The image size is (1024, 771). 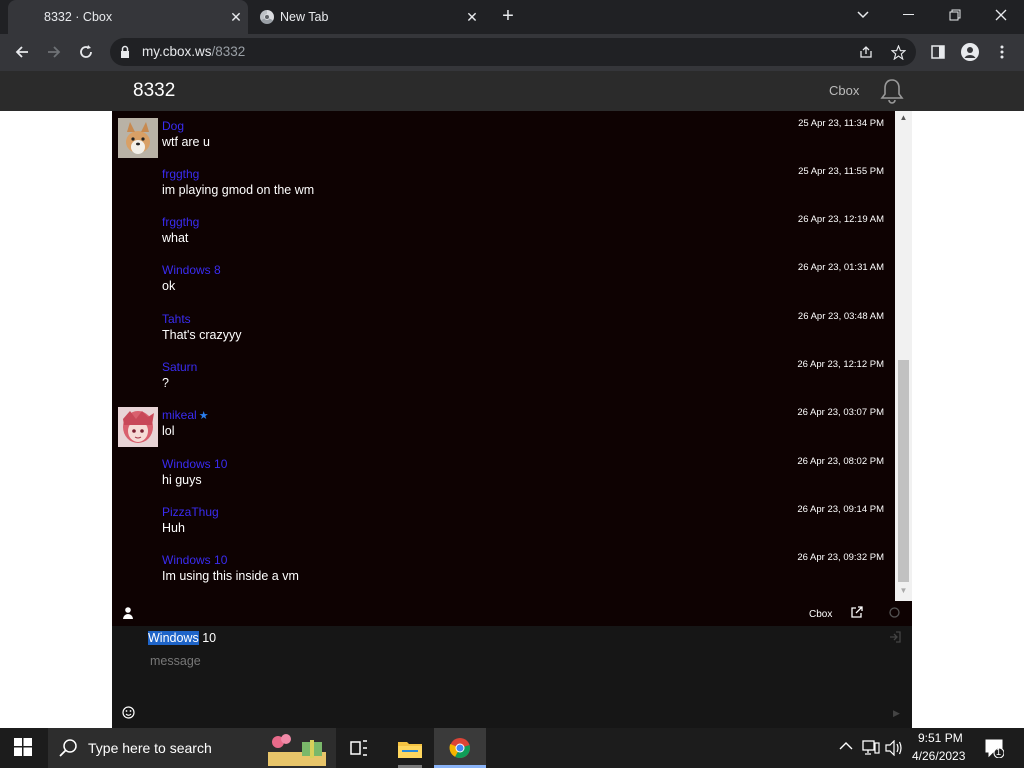 I want to click on chrome-taskbar-button, so click(x=460, y=748).